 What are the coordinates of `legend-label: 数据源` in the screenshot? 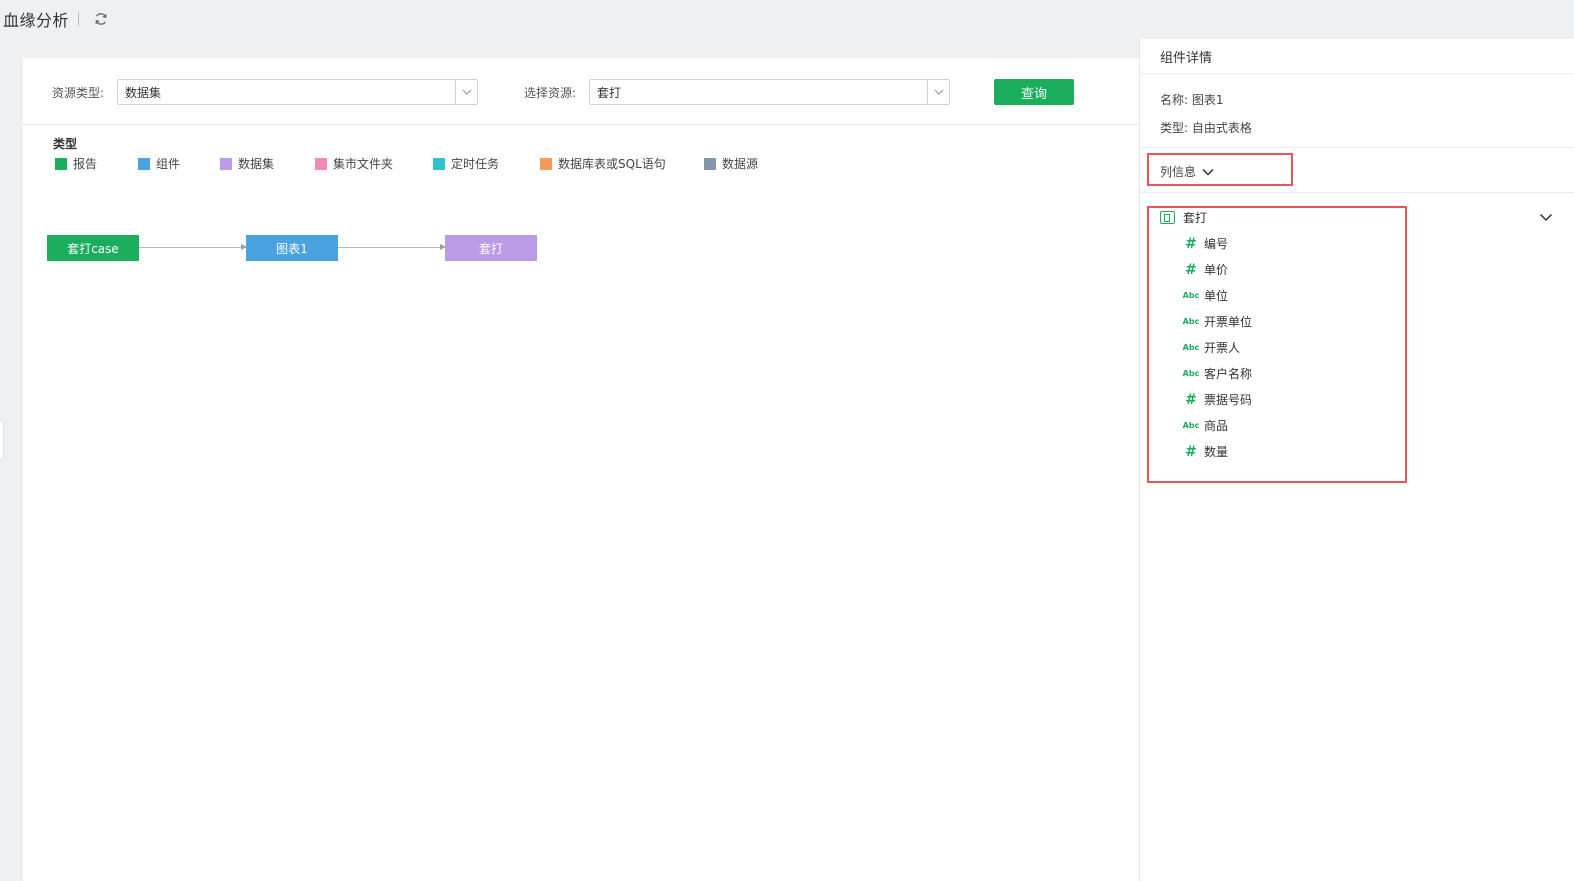 It's located at (740, 164).